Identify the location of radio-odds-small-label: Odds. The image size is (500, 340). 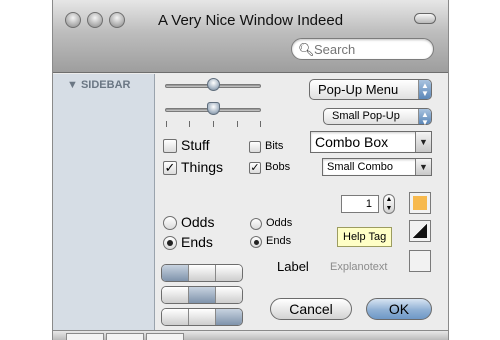
(279, 223).